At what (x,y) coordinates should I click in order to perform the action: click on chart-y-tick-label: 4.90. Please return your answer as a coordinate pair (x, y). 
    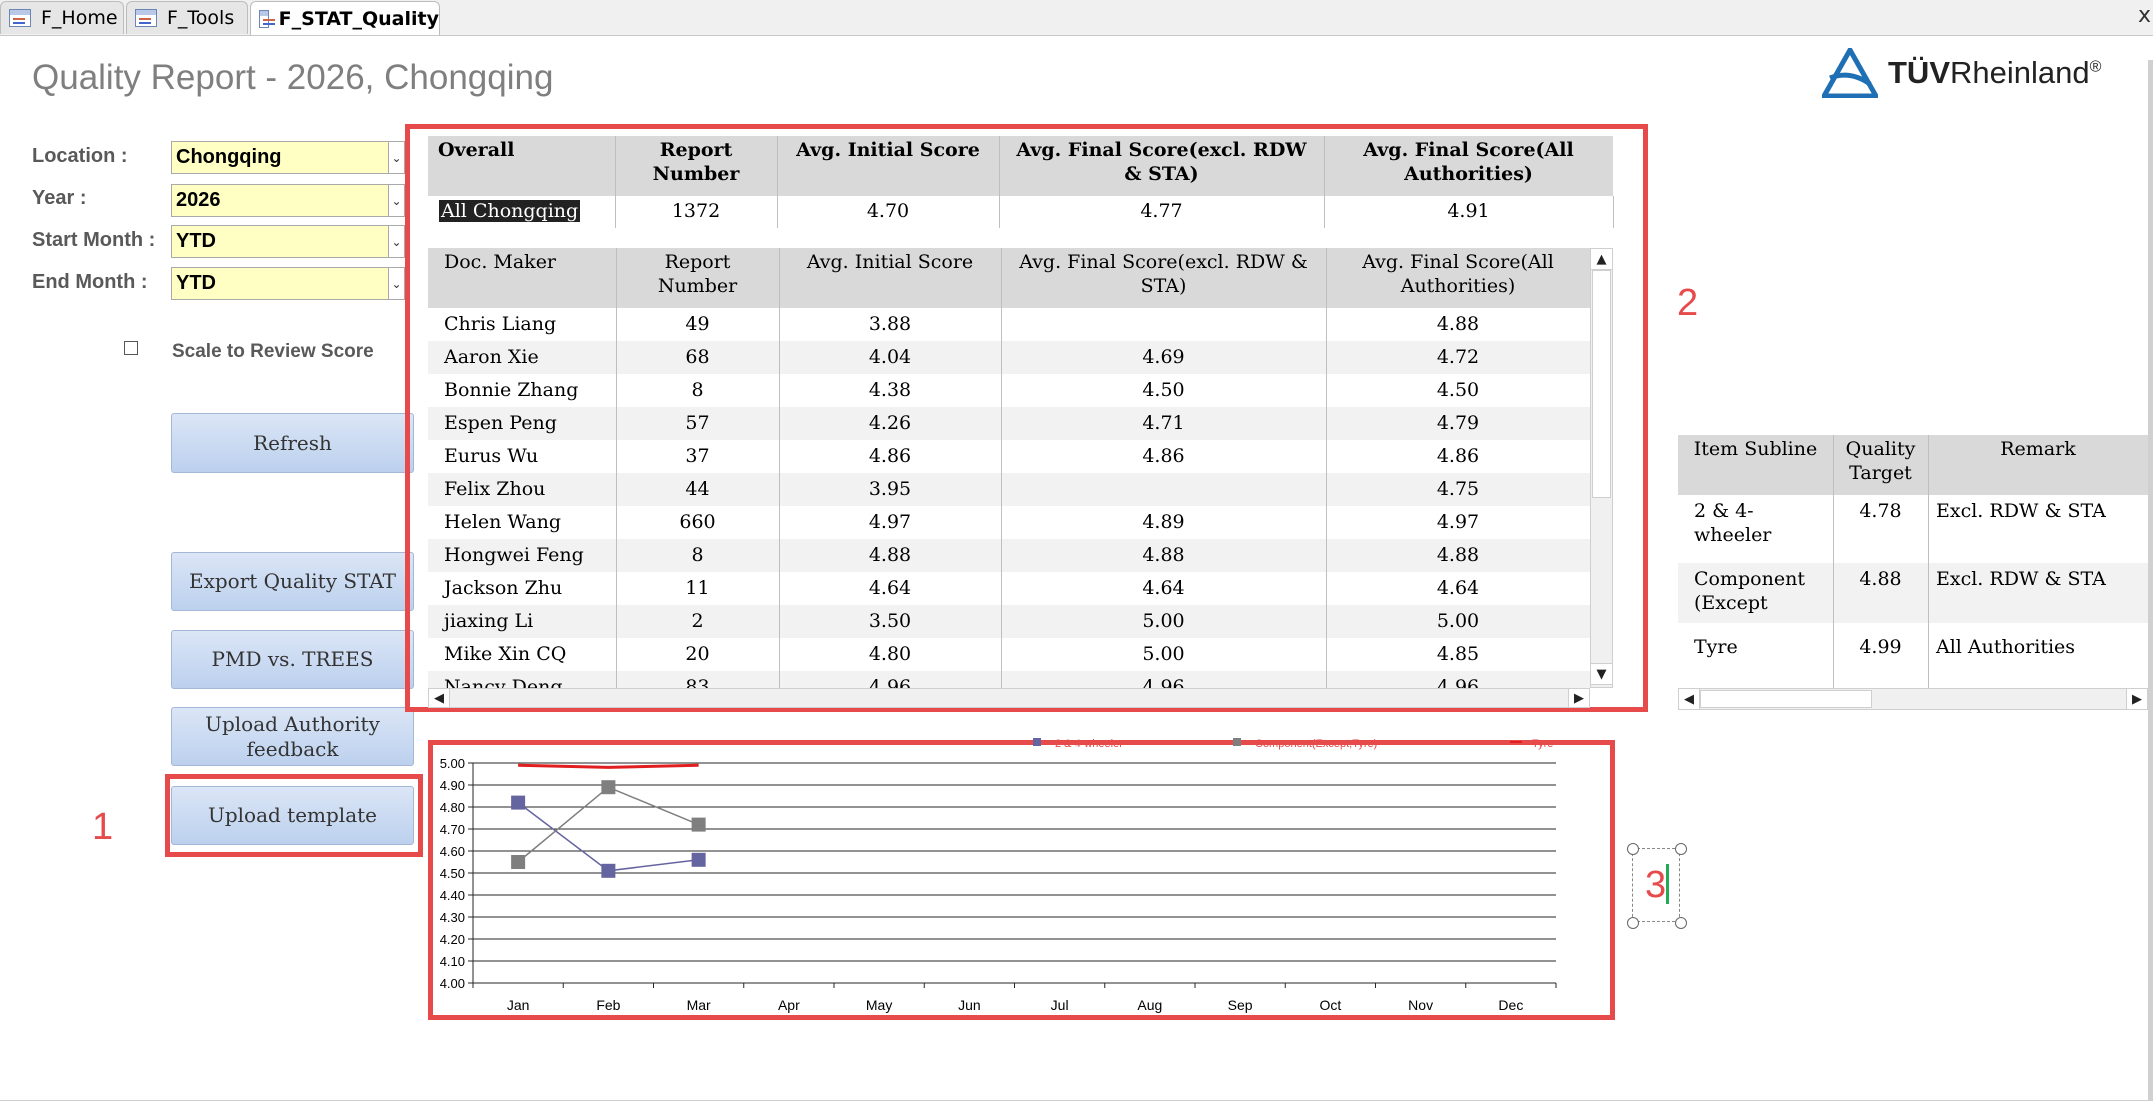
    Looking at the image, I should click on (452, 785).